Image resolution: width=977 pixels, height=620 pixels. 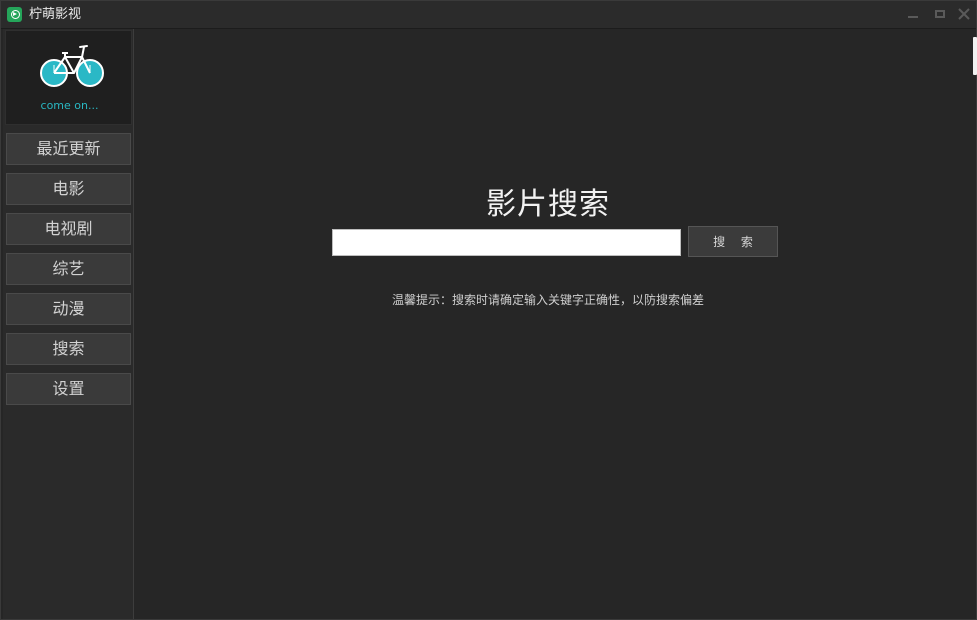 I want to click on sidebar-item-variety: 综艺, so click(x=68, y=269).